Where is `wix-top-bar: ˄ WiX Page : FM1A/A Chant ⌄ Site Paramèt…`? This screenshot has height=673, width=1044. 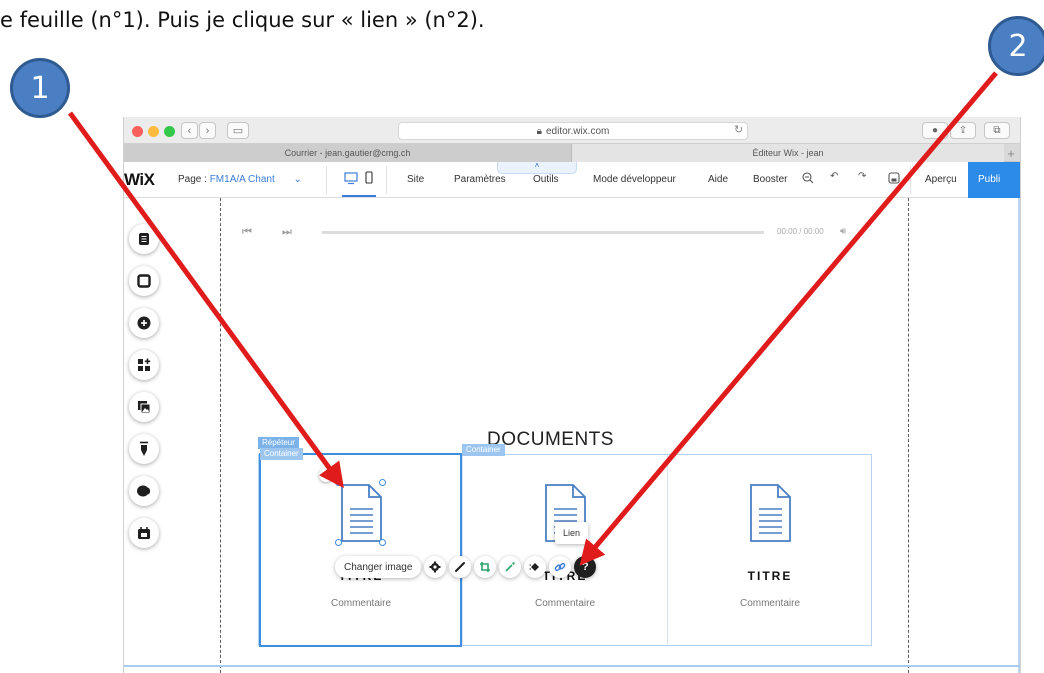
wix-top-bar: ˄ WiX Page : FM1A/A Chant ⌄ Site Paramèt… is located at coordinates (572, 180).